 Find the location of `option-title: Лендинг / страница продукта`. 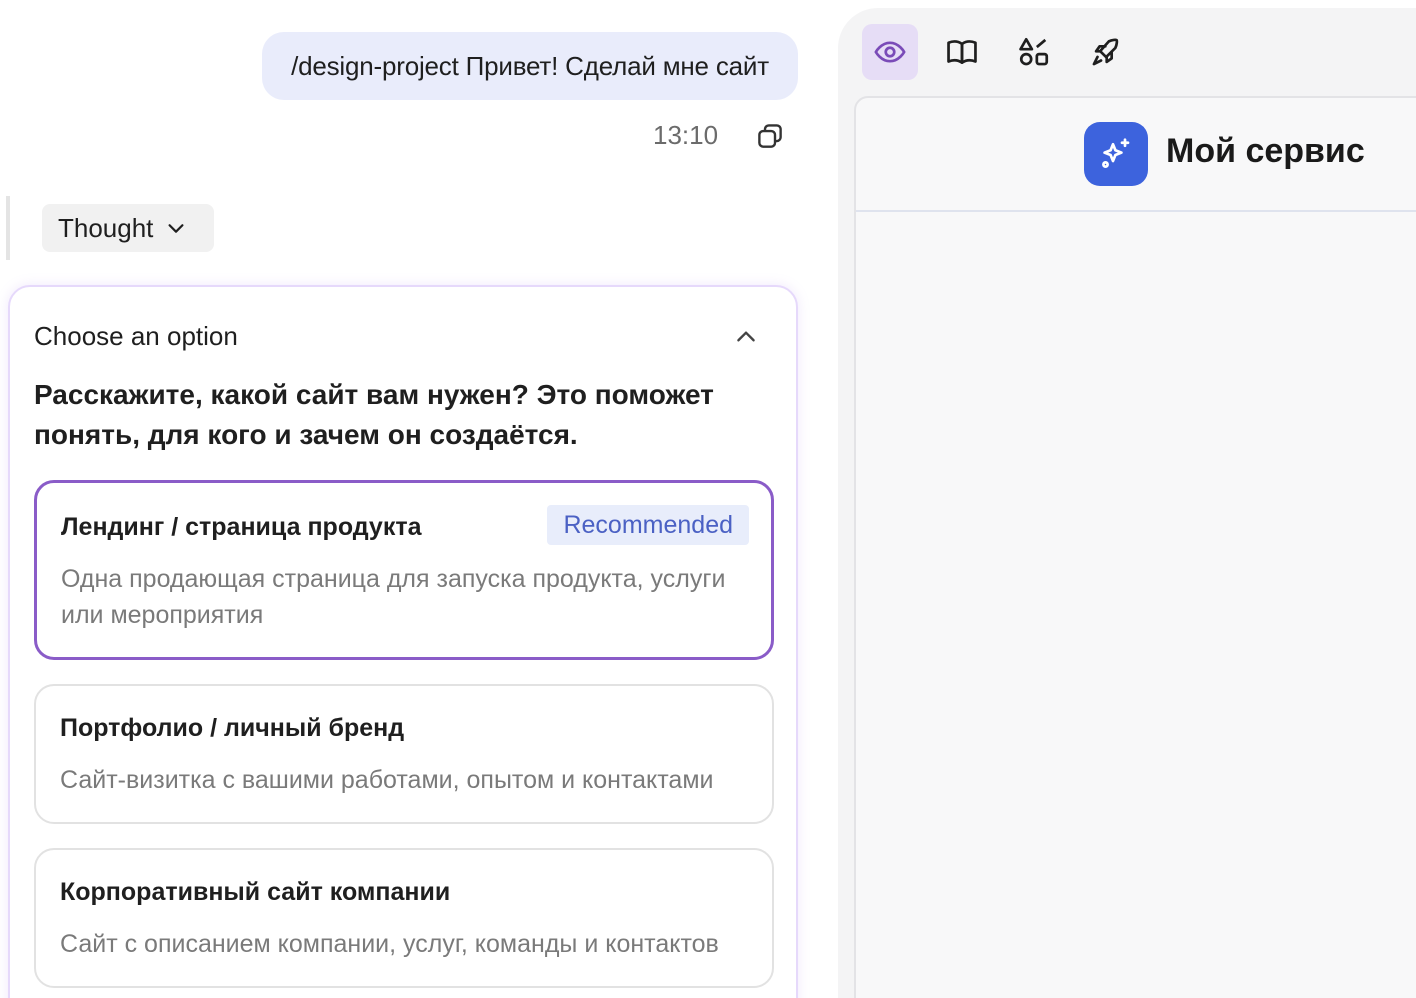

option-title: Лендинг / страница продукта is located at coordinates (241, 527).